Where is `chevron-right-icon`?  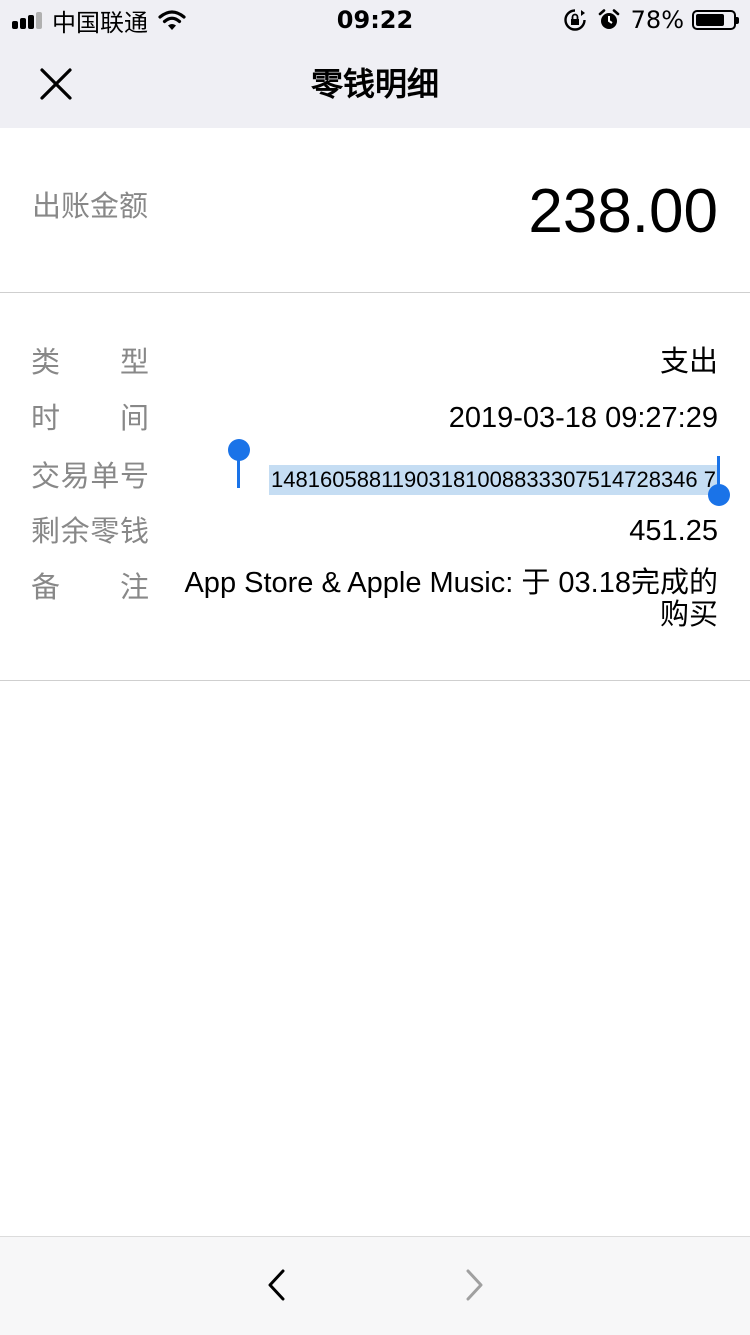 chevron-right-icon is located at coordinates (474, 1285).